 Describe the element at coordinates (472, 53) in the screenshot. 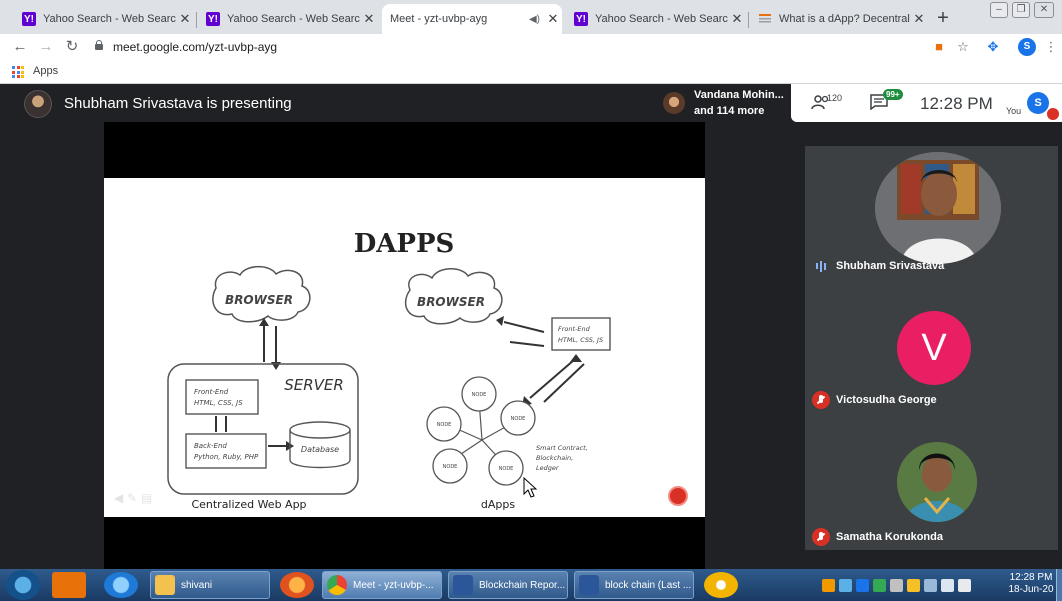

I see `tab-meet: Meet - yzt-uvbp-ayg ◀) ✕` at that location.